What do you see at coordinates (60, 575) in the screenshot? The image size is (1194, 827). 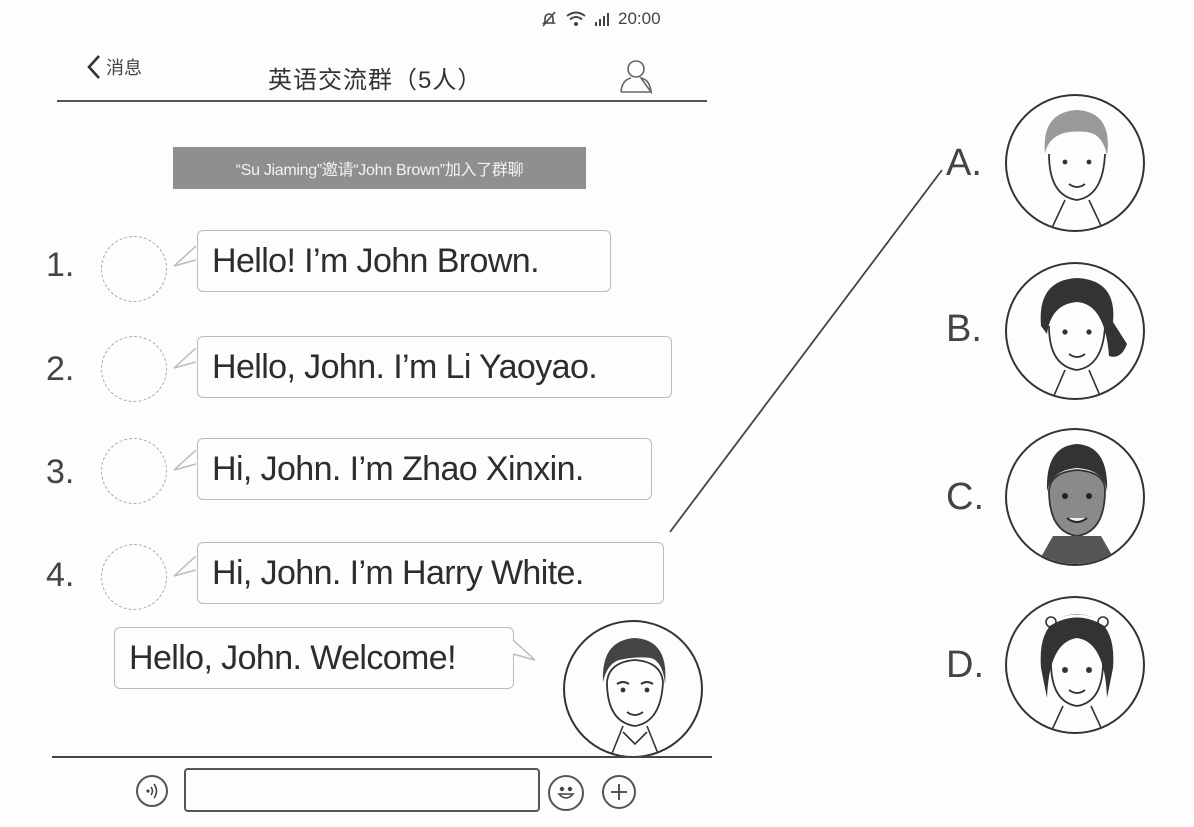 I see `message-number: 4.` at bounding box center [60, 575].